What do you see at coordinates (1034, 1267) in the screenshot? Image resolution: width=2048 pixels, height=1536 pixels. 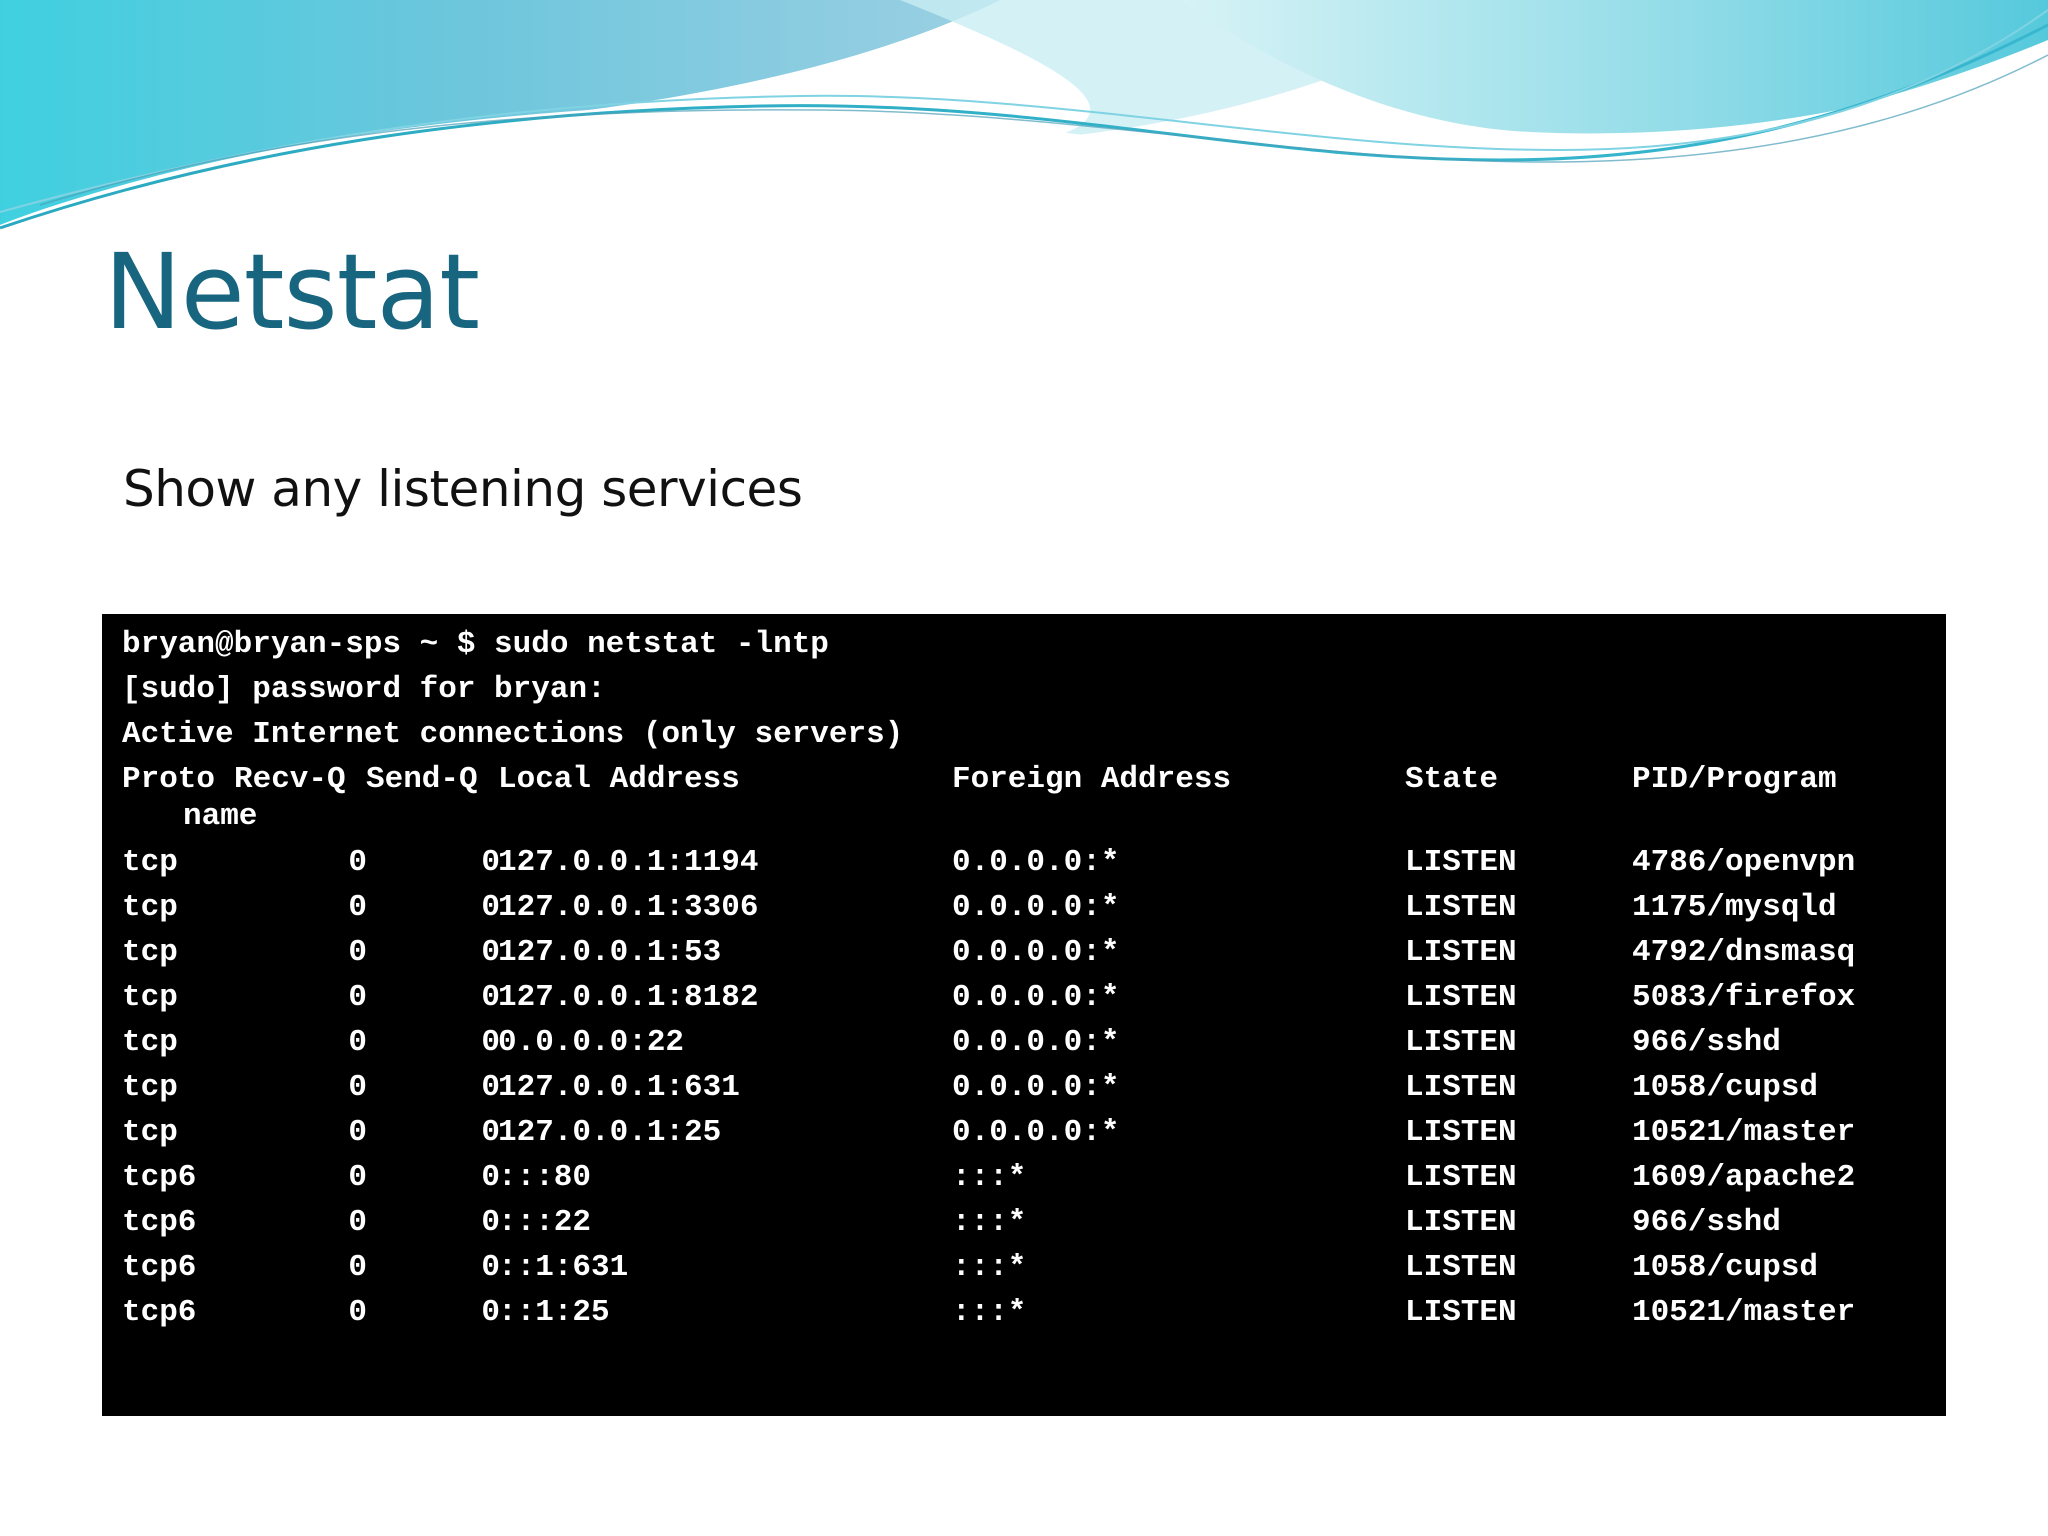 I see `table-row: tcp6 0 0::1:631:::* LISTEN 1058/cupsd` at bounding box center [1034, 1267].